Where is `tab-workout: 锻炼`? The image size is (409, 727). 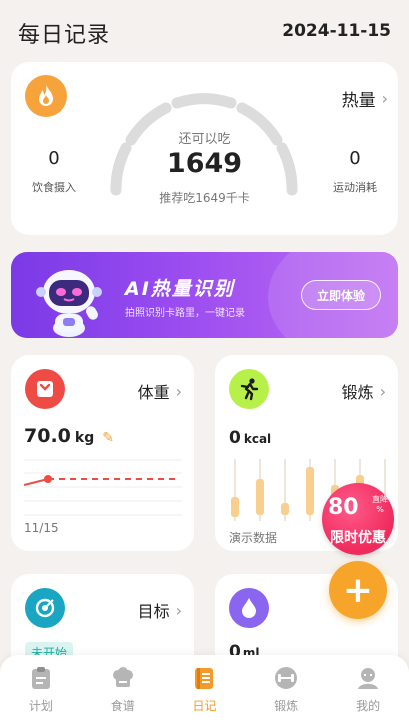 tab-workout: 锻炼 is located at coordinates (286, 691).